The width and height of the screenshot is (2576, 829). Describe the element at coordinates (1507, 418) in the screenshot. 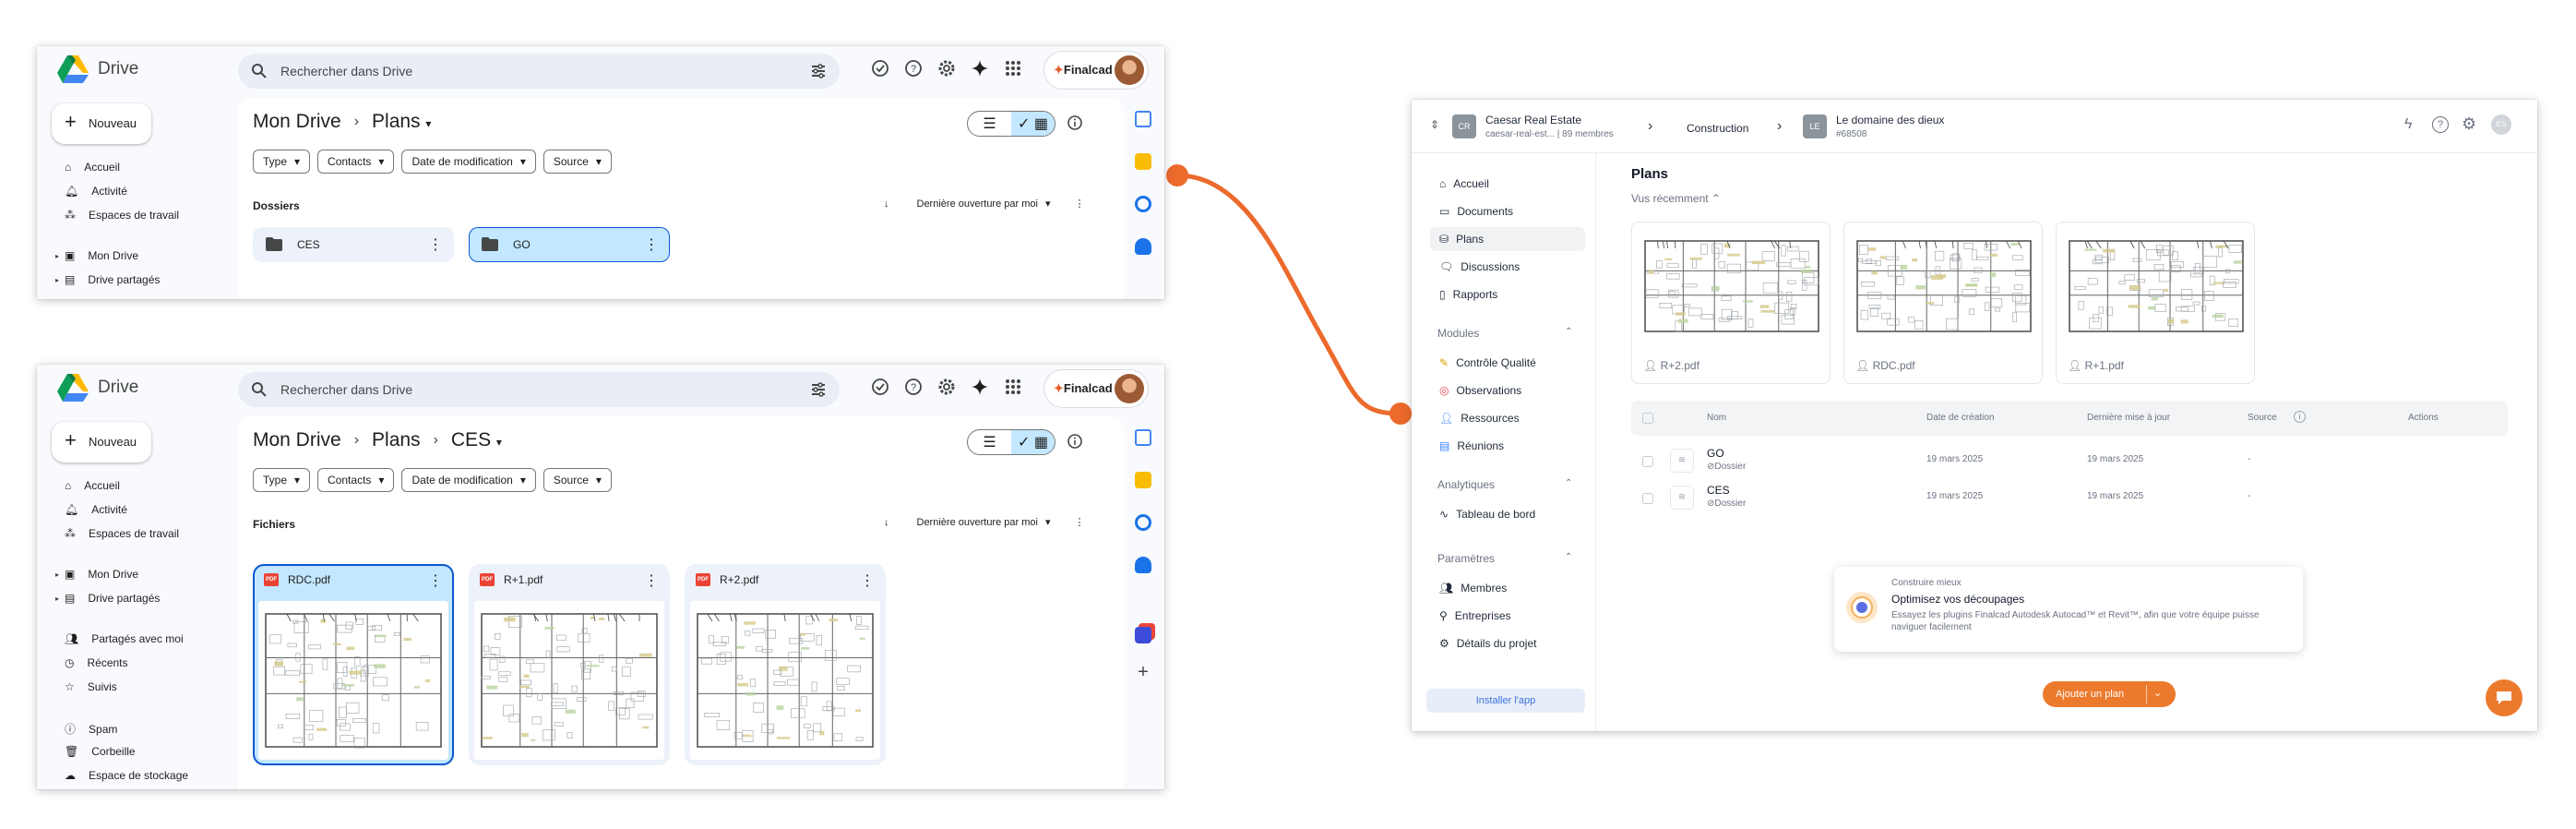

I see `sidebar-item-resources: 👤︎ Ressources` at that location.